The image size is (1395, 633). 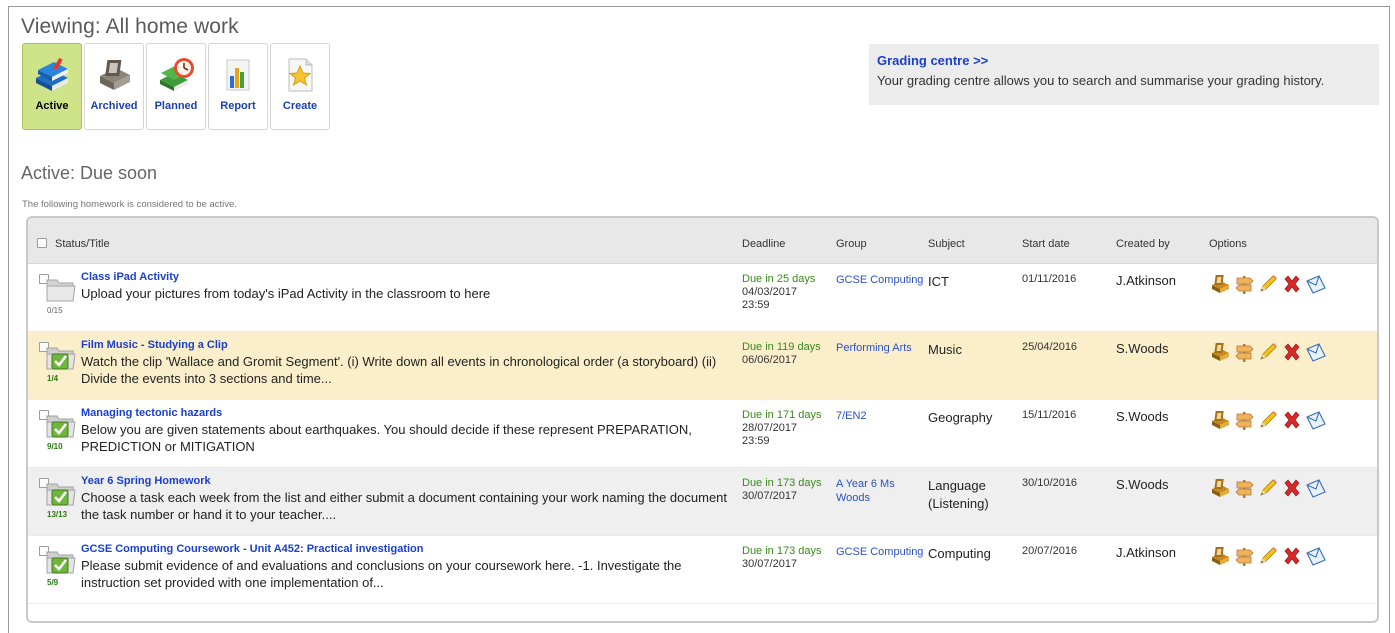 I want to click on submission-count: 1/4, so click(x=53, y=378).